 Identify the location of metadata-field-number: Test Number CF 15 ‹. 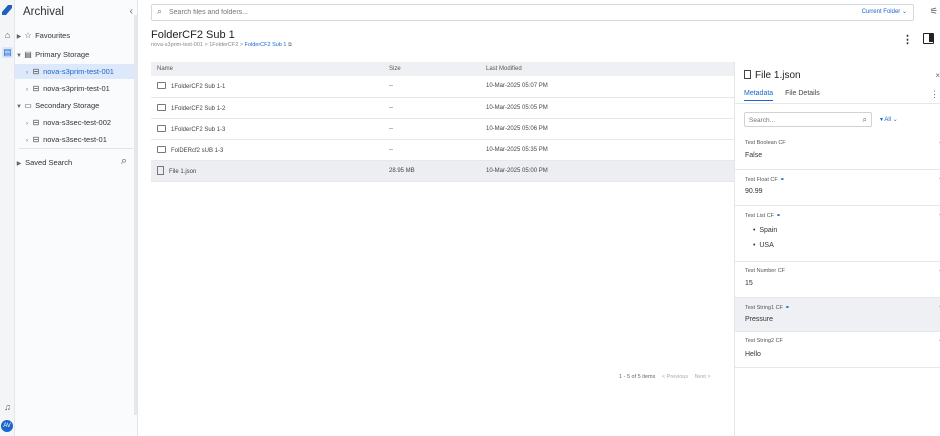
(837, 280).